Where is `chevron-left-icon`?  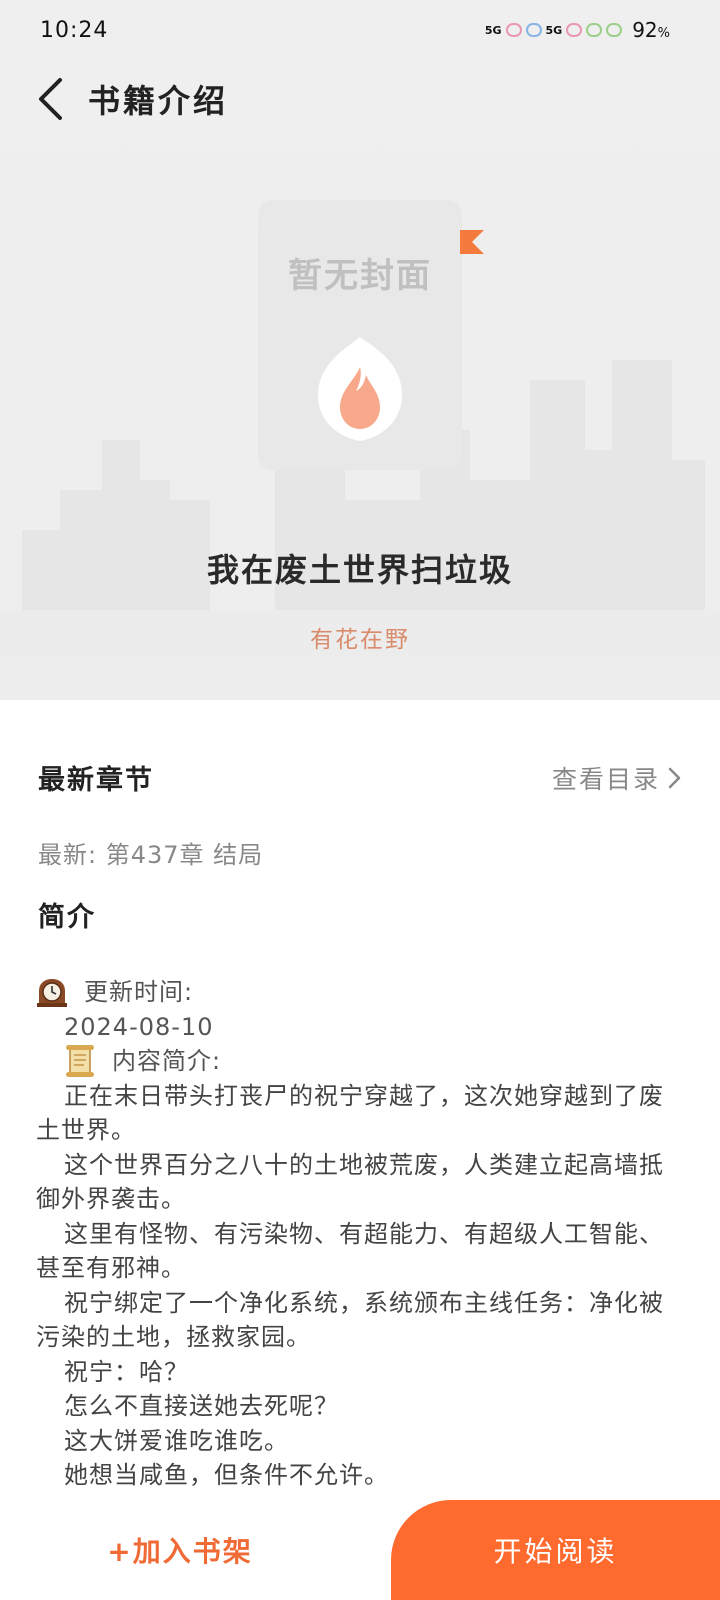 chevron-left-icon is located at coordinates (50, 99).